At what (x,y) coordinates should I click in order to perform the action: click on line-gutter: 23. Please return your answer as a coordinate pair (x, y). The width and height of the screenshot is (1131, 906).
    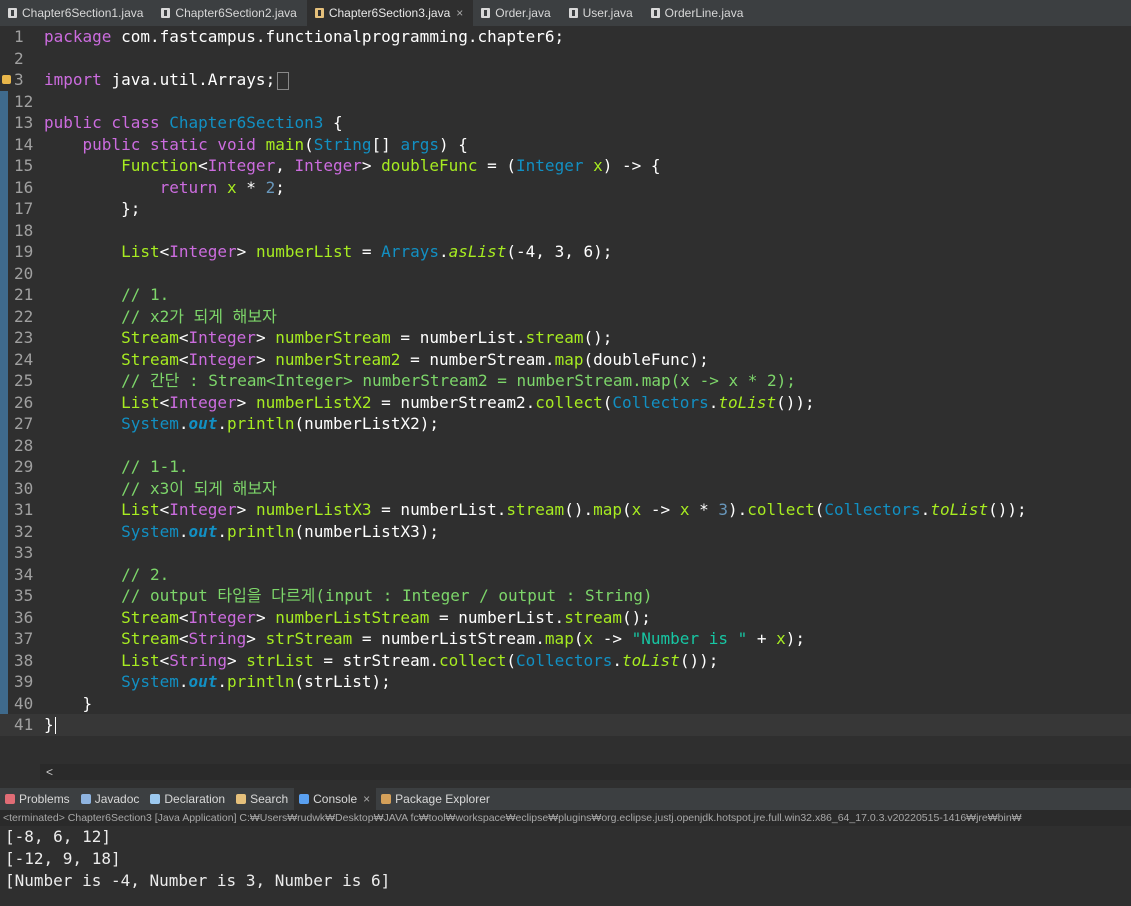
    Looking at the image, I should click on (21, 338).